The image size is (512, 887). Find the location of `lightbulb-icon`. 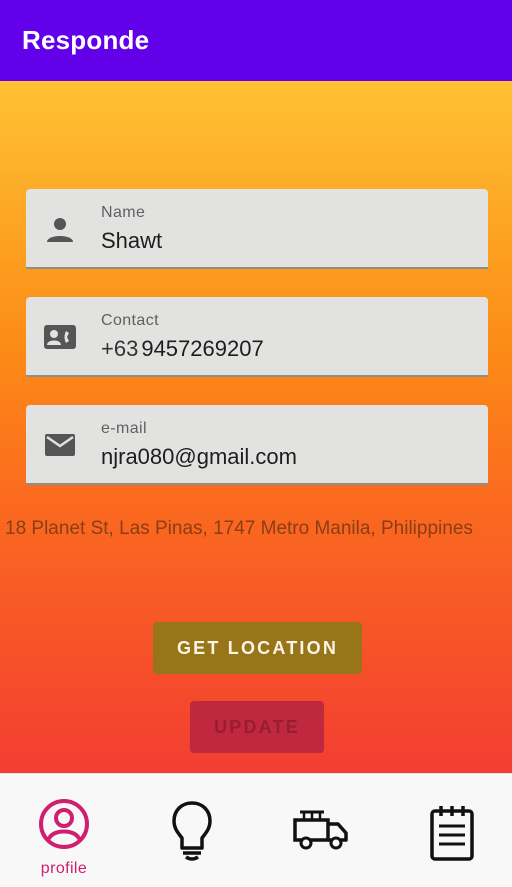

lightbulb-icon is located at coordinates (192, 831).